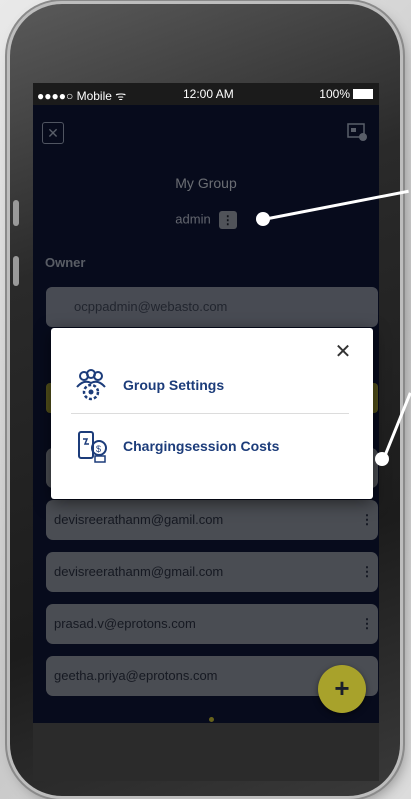 This screenshot has height=799, width=411. I want to click on menu-item-group-settings: Group Settings, so click(212, 386).